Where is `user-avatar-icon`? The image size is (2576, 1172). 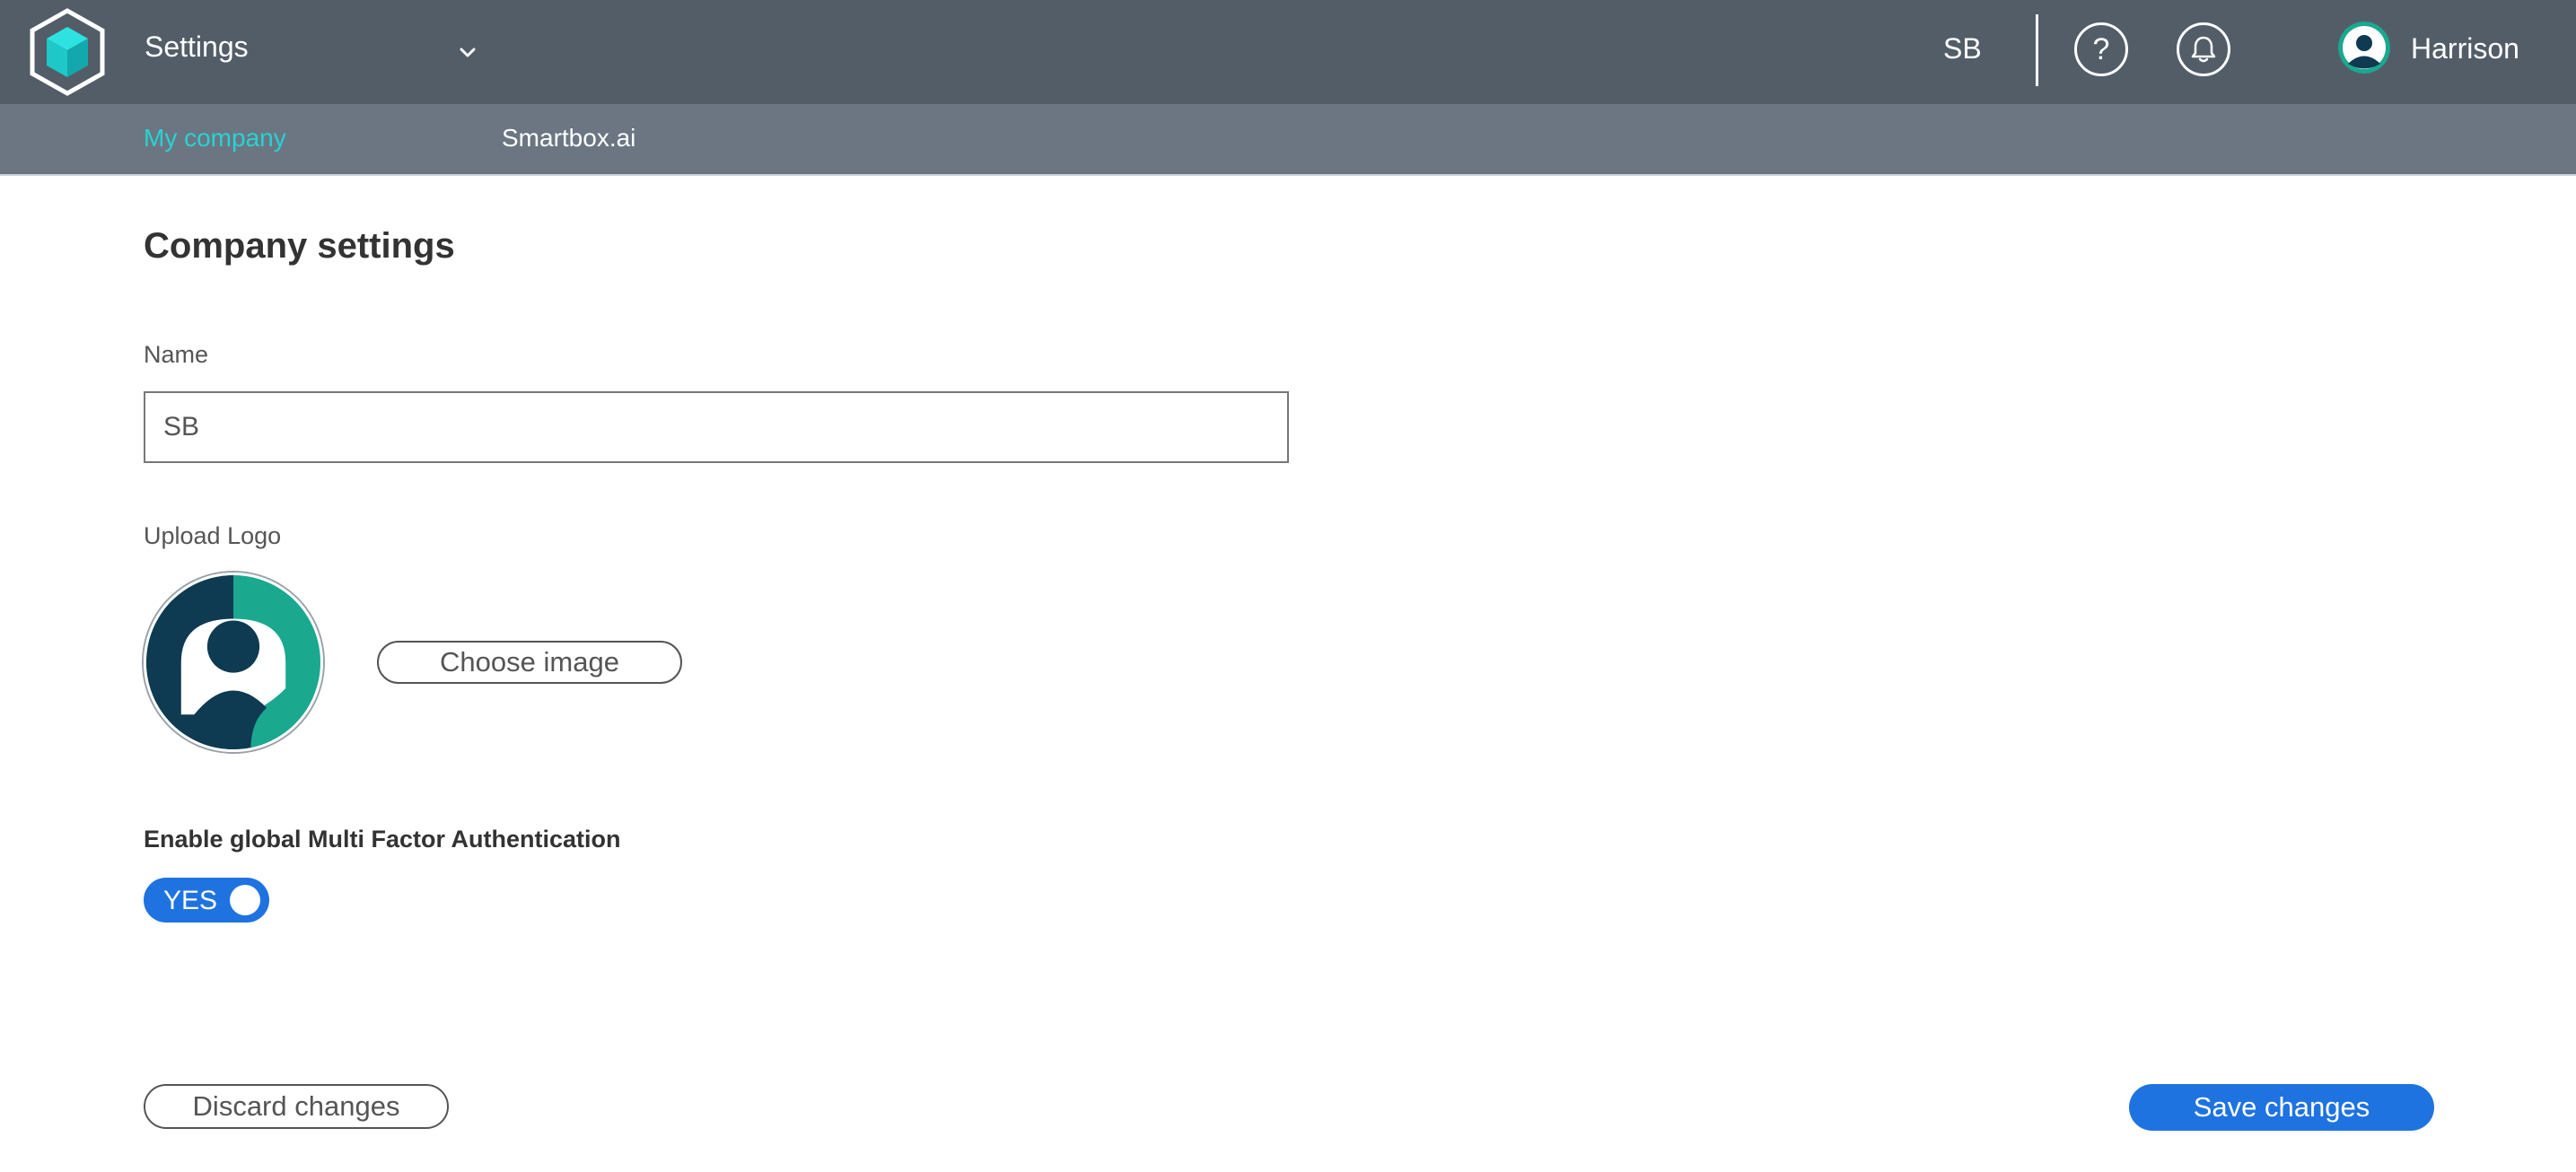
user-avatar-icon is located at coordinates (2364, 48).